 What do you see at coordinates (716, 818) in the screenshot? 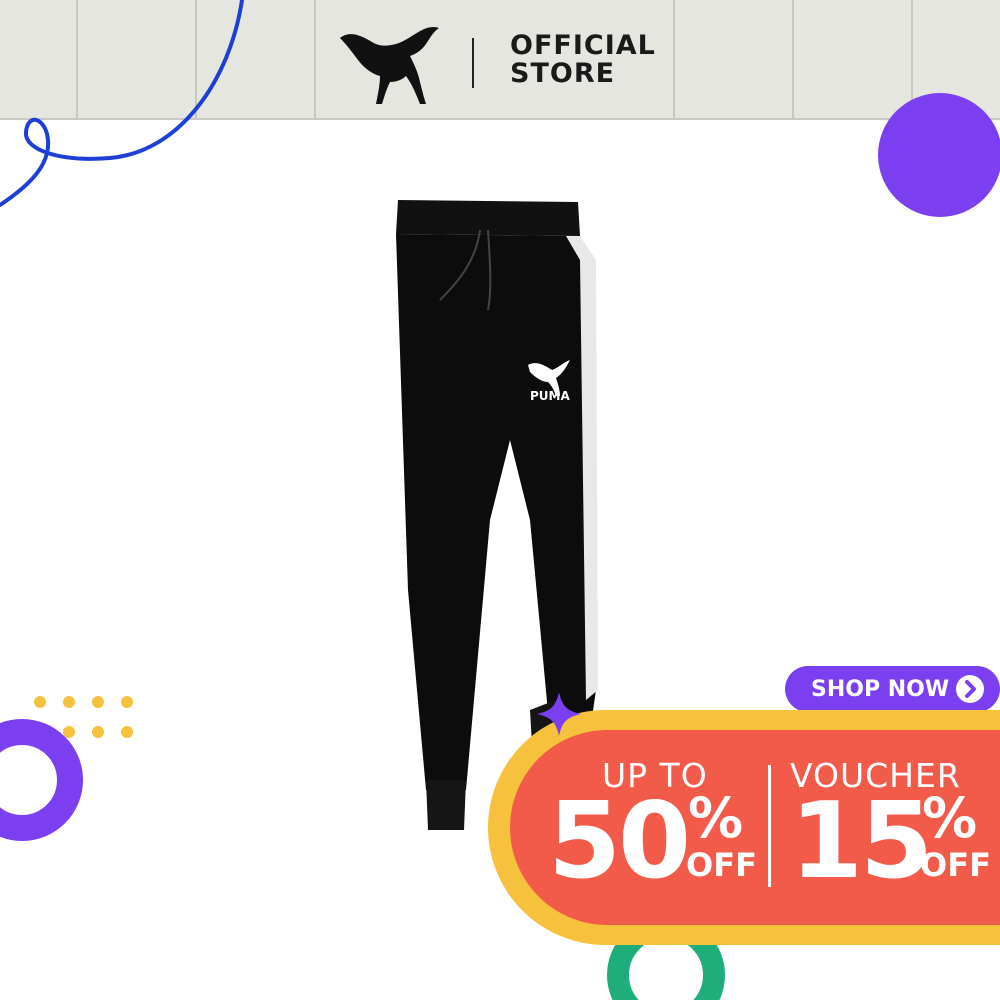
I see `discount-percent: %` at bounding box center [716, 818].